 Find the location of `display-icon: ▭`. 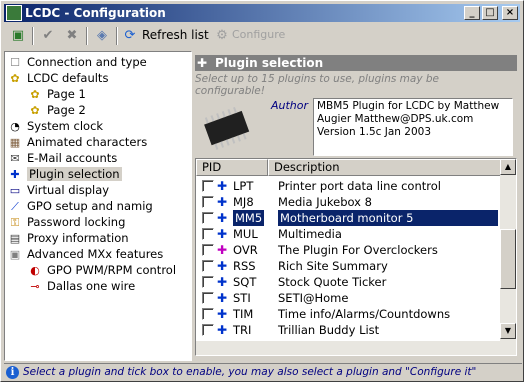

display-icon: ▭ is located at coordinates (15, 190).